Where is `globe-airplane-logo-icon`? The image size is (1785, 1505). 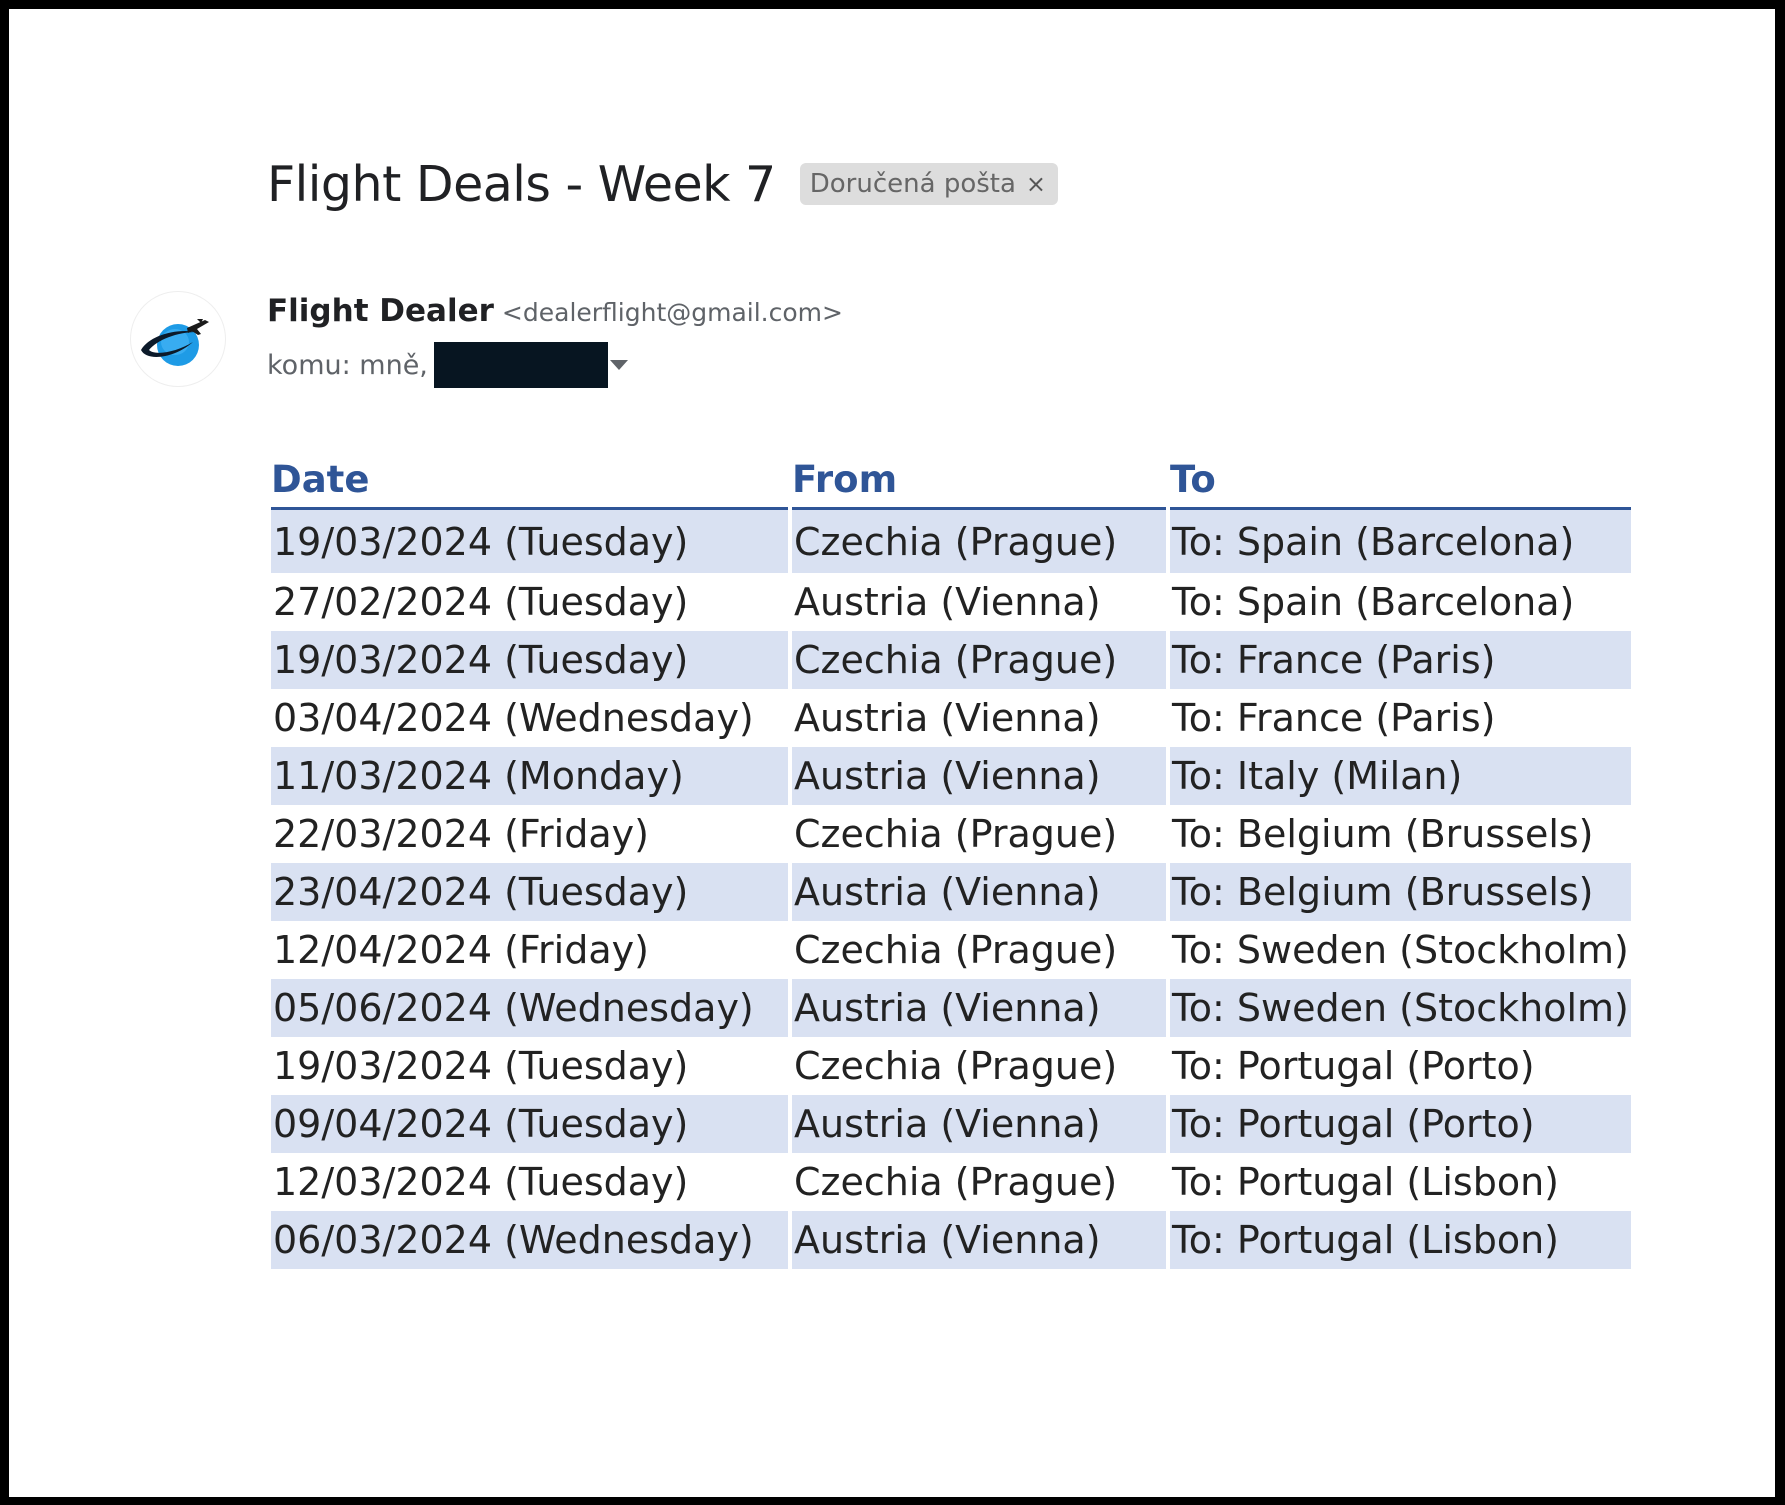 globe-airplane-logo-icon is located at coordinates (175, 342).